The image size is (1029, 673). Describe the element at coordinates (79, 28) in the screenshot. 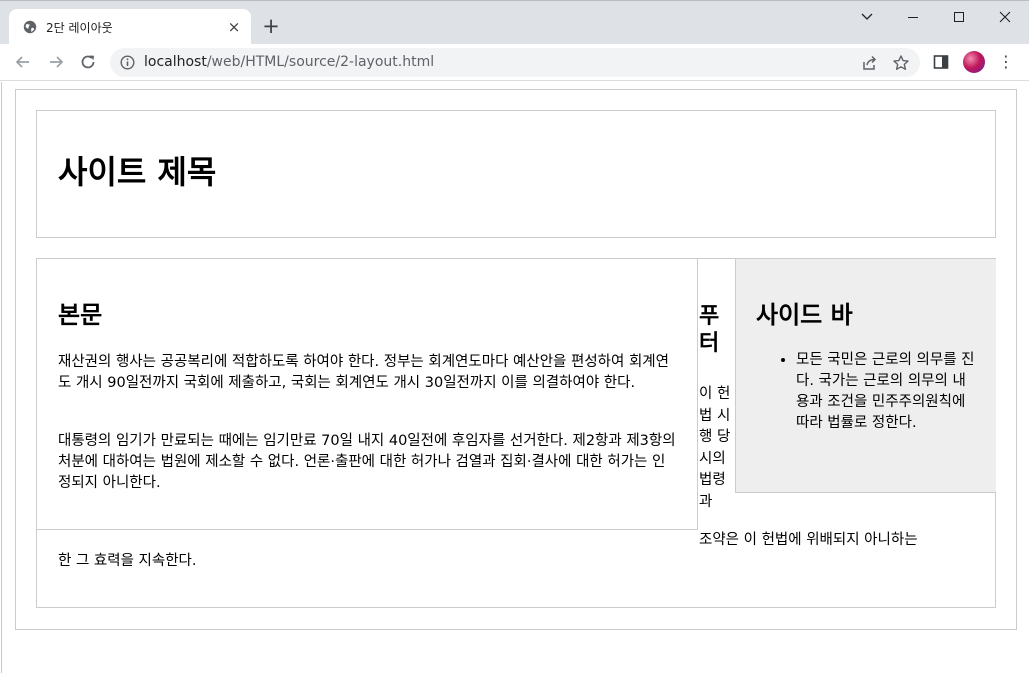

I see `tab-title: 2단 레이아웃` at that location.